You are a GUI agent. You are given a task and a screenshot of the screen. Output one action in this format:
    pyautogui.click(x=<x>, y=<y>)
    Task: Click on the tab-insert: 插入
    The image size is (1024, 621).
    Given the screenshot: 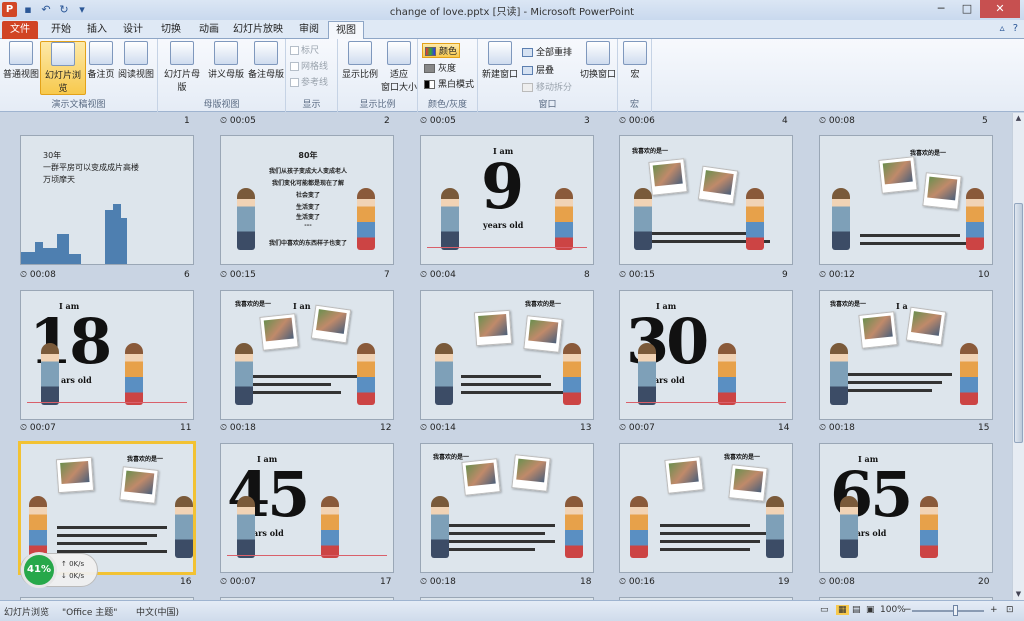 What is the action you would take?
    pyautogui.click(x=97, y=30)
    